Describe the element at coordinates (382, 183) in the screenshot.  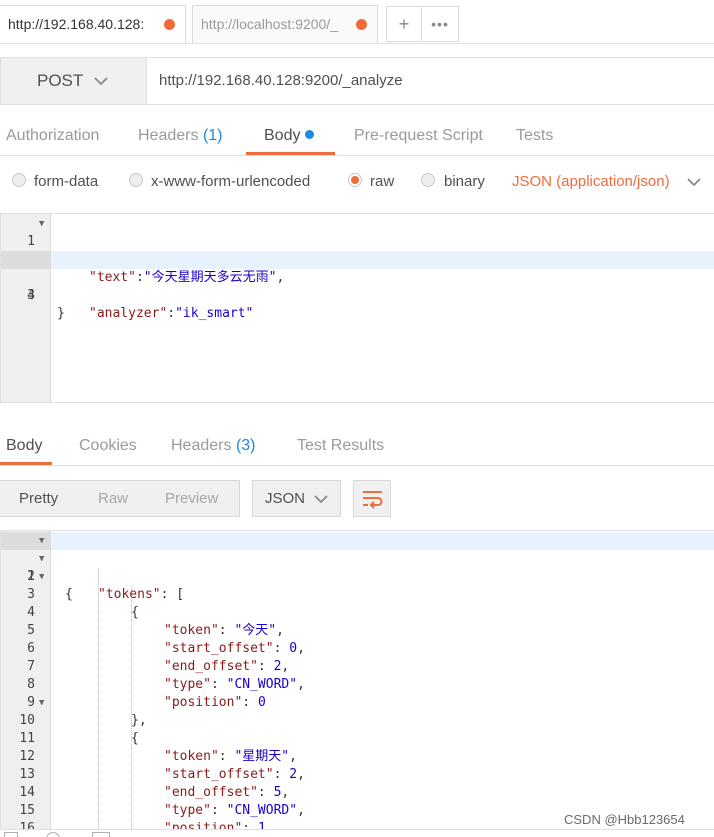
I see `radio-raw-label: raw` at that location.